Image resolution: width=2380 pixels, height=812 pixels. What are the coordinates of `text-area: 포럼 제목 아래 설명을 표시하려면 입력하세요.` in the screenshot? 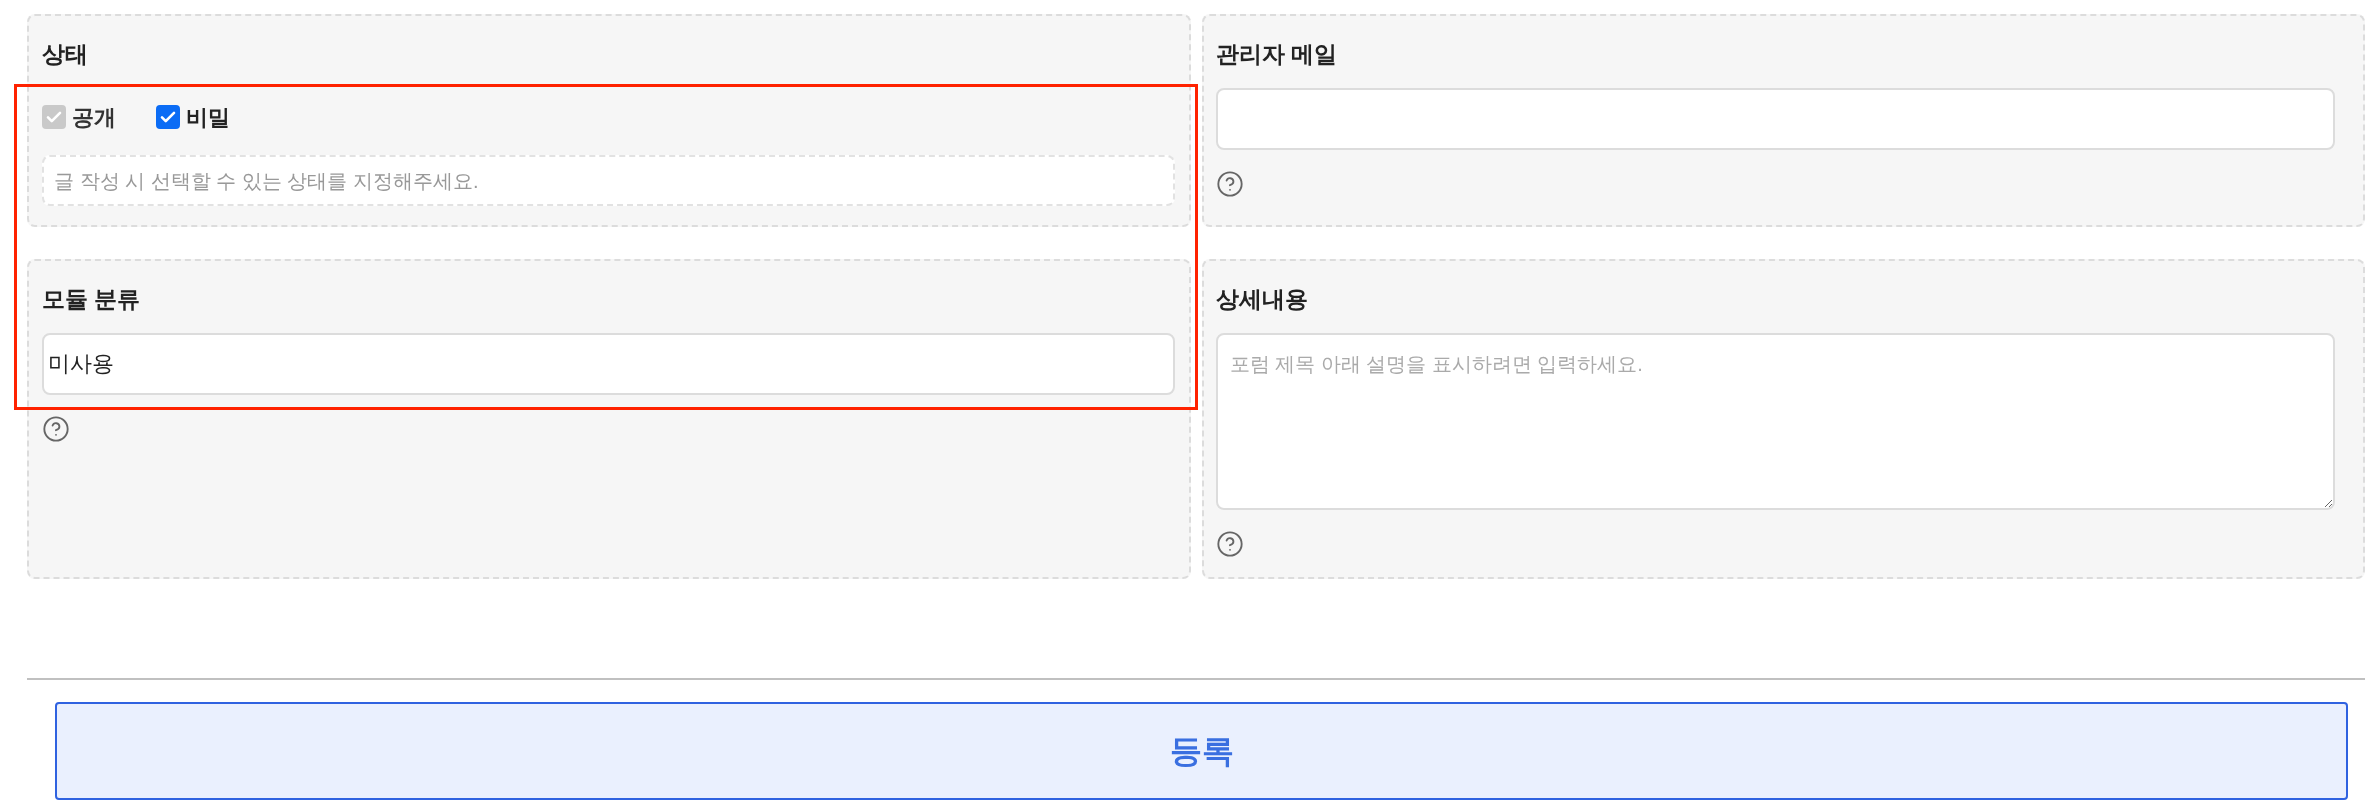 It's located at (1775, 421).